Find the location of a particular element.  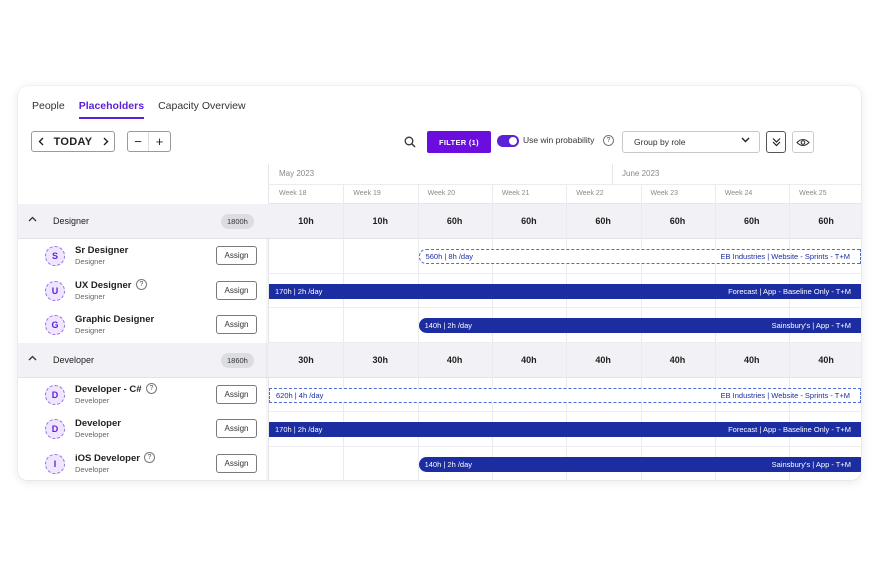

today-button: TODAY is located at coordinates (73, 141).